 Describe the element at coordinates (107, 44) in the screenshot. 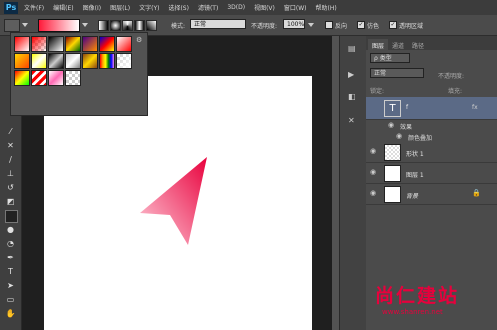

I see `swatch-blue-red-yellow` at that location.